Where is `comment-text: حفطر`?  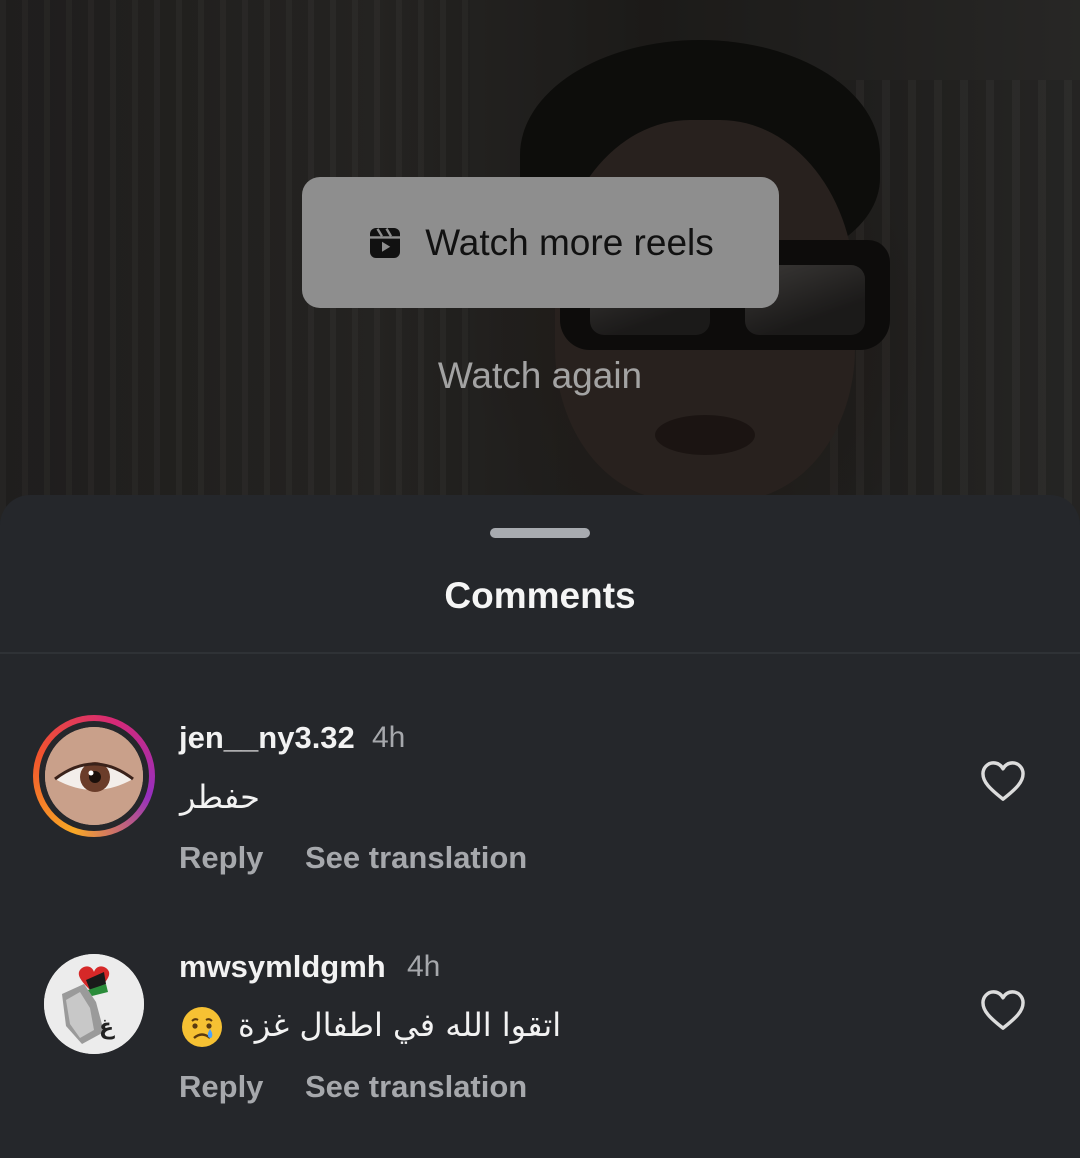 comment-text: حفطر is located at coordinates (220, 797).